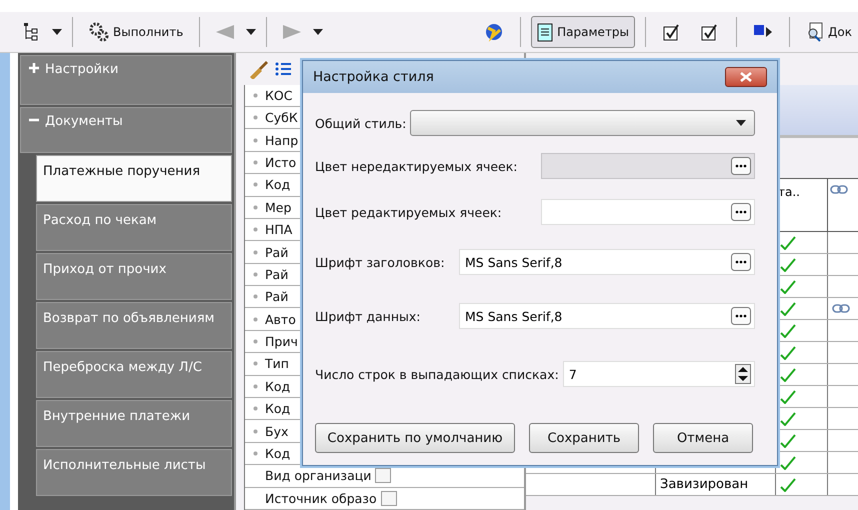  What do you see at coordinates (368, 316) in the screenshot?
I see `field-label: Шрифт данных:` at bounding box center [368, 316].